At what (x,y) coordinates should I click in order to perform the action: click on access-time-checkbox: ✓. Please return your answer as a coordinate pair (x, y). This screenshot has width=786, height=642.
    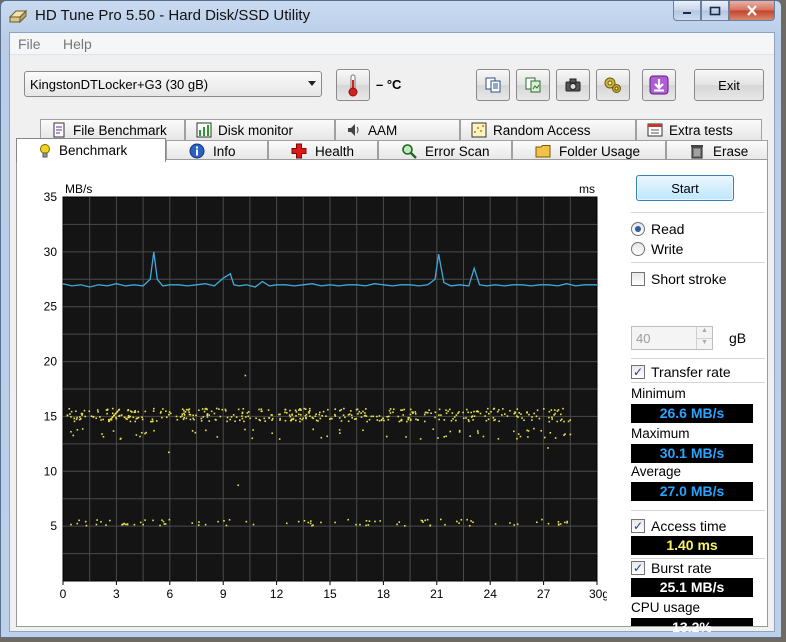
    Looking at the image, I should click on (638, 526).